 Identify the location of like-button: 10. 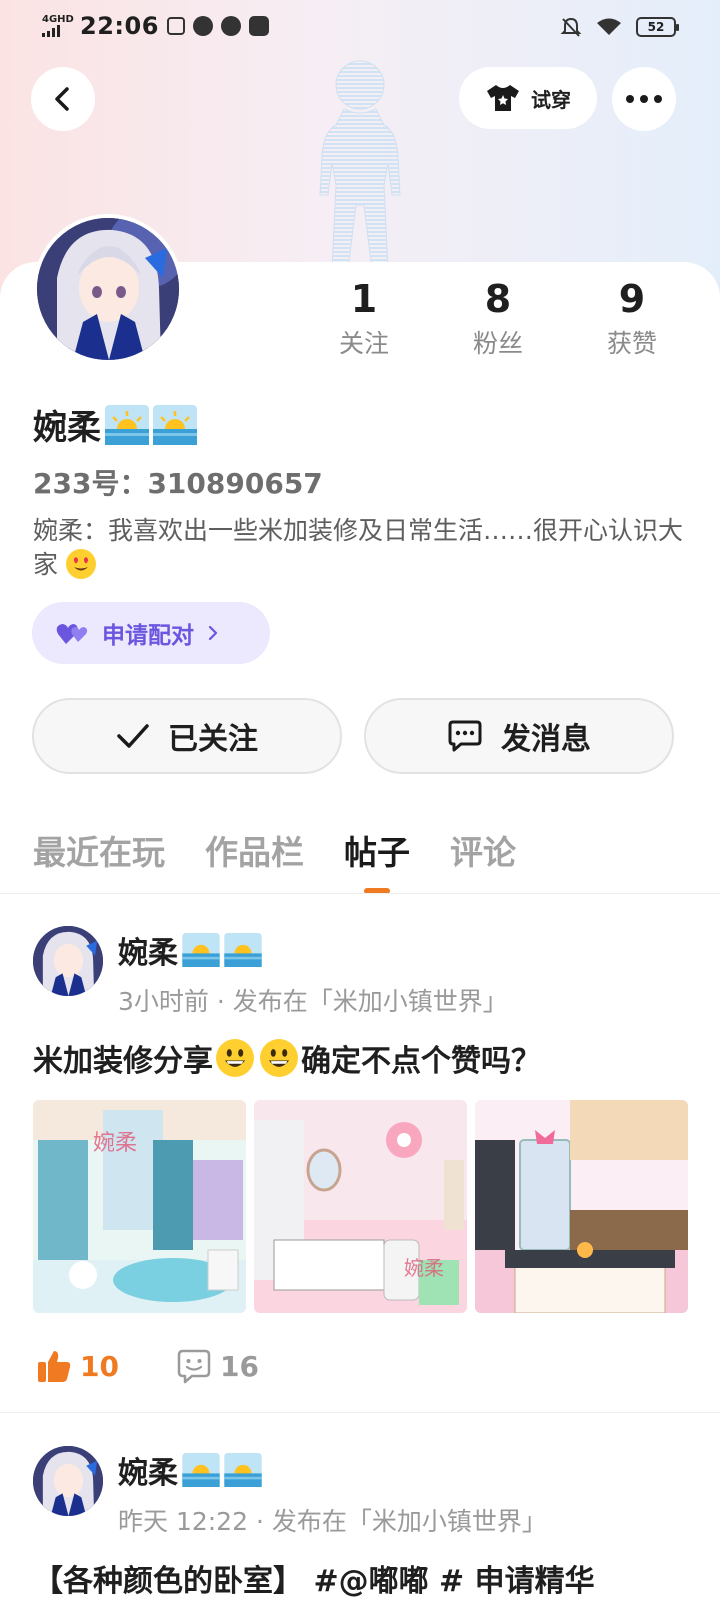
(77, 1366).